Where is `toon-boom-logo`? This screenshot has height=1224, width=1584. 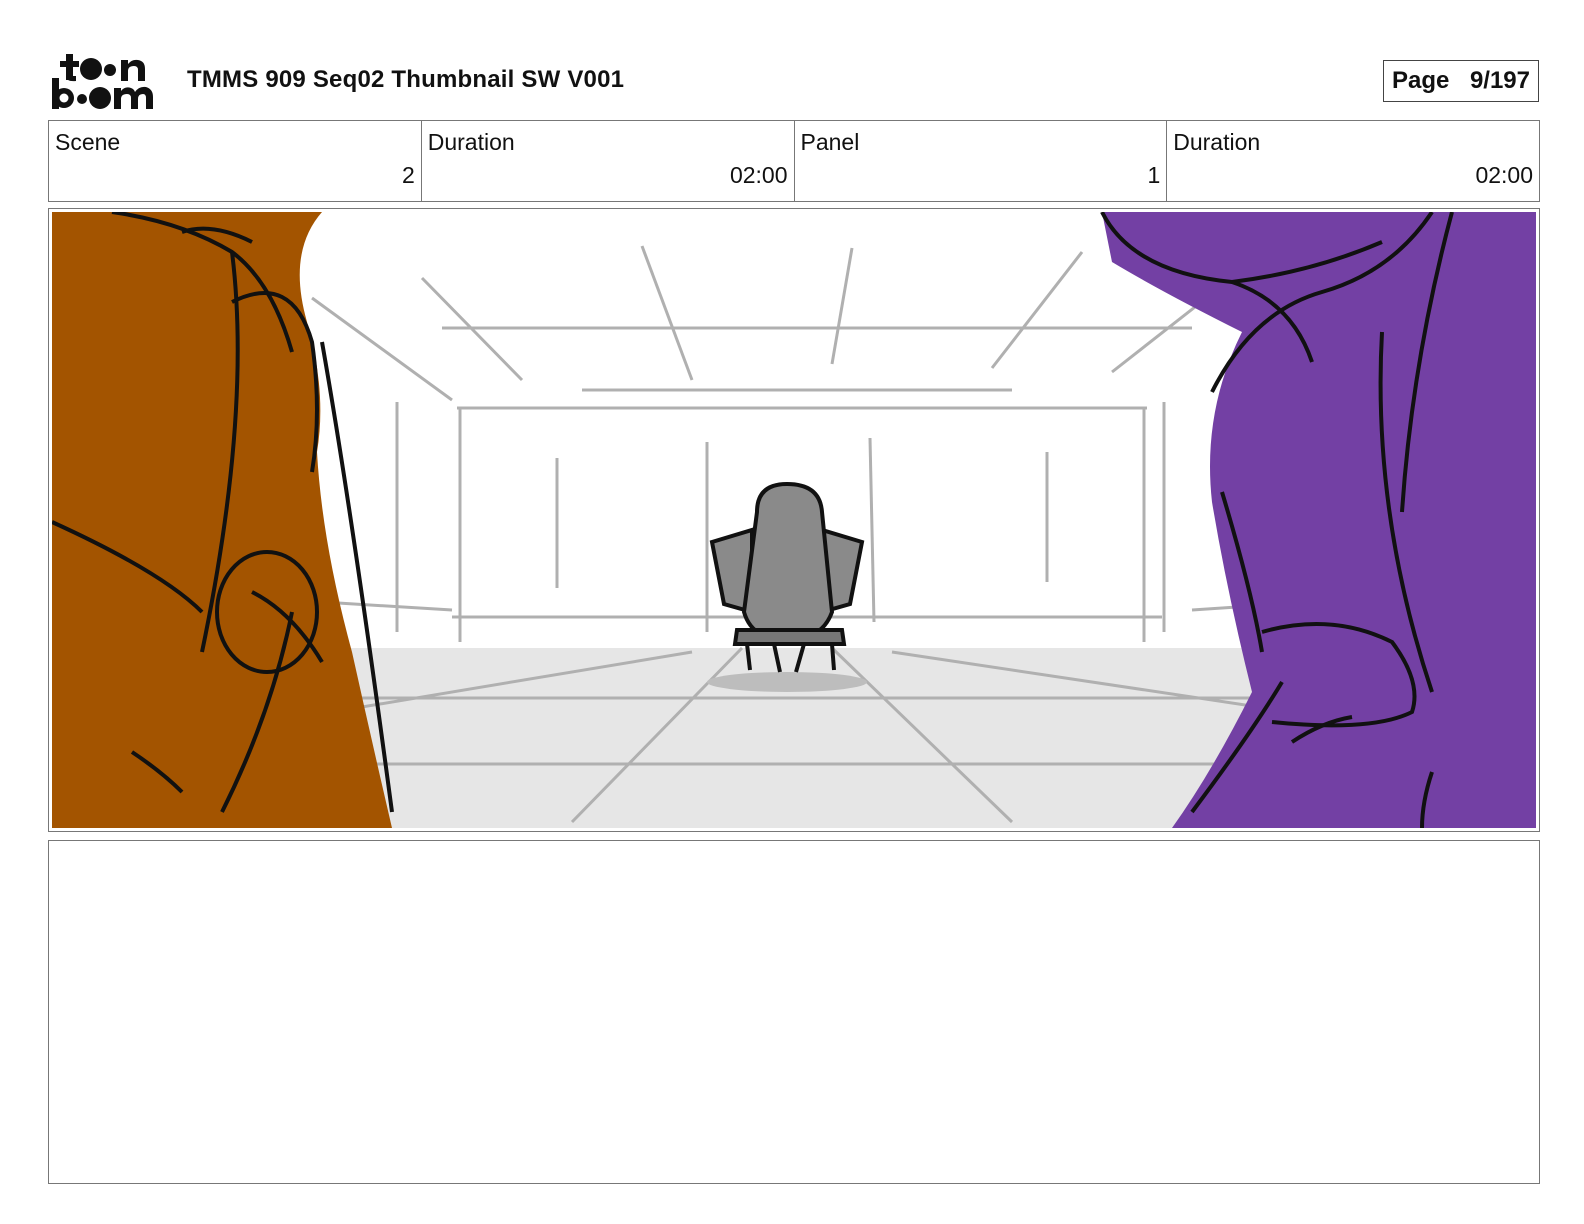 toon-boom-logo is located at coordinates (102, 81).